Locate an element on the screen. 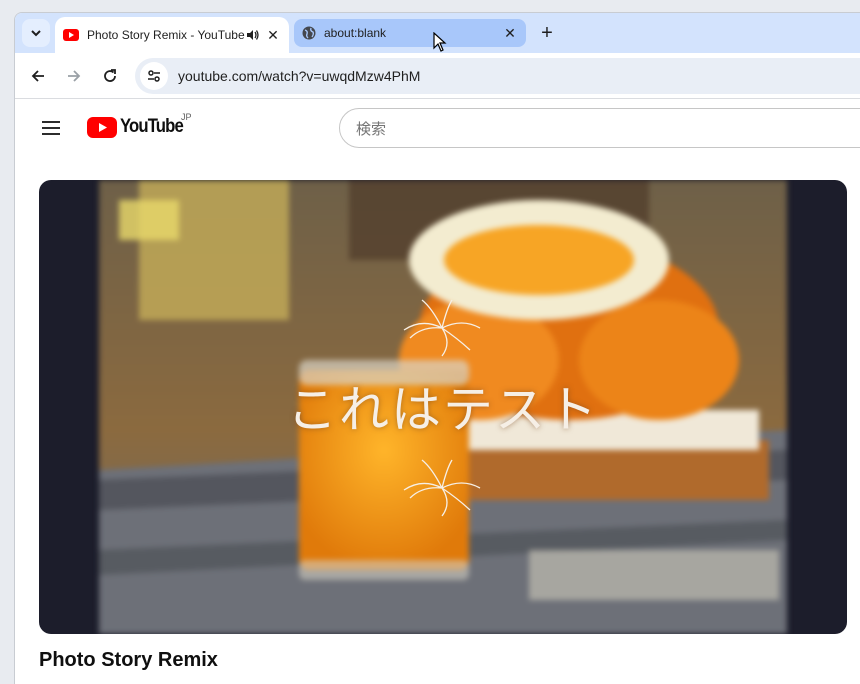  search-input: 検索 is located at coordinates (599, 128).